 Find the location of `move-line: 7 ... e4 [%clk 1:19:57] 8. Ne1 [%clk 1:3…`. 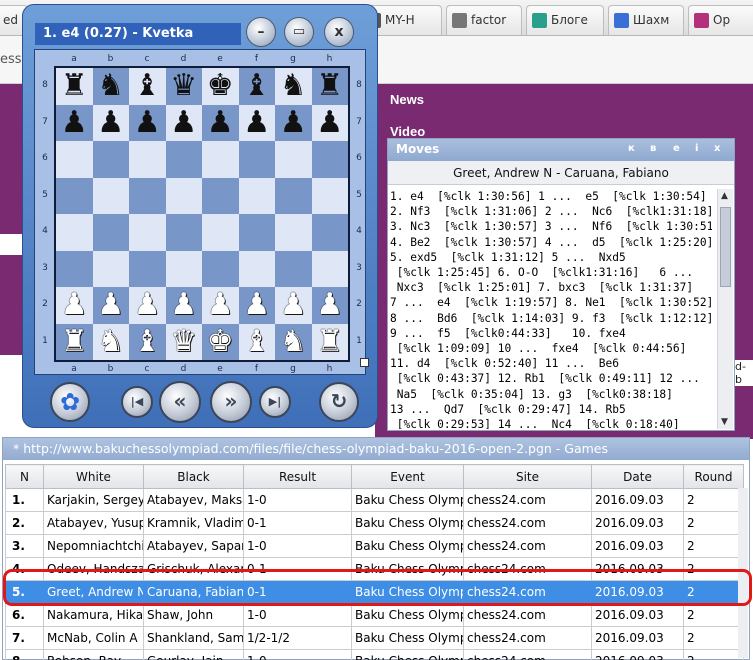

move-line: 7 ... e4 [%clk 1:19:57] 8. Ne1 [%clk 1:3… is located at coordinates (551, 302).